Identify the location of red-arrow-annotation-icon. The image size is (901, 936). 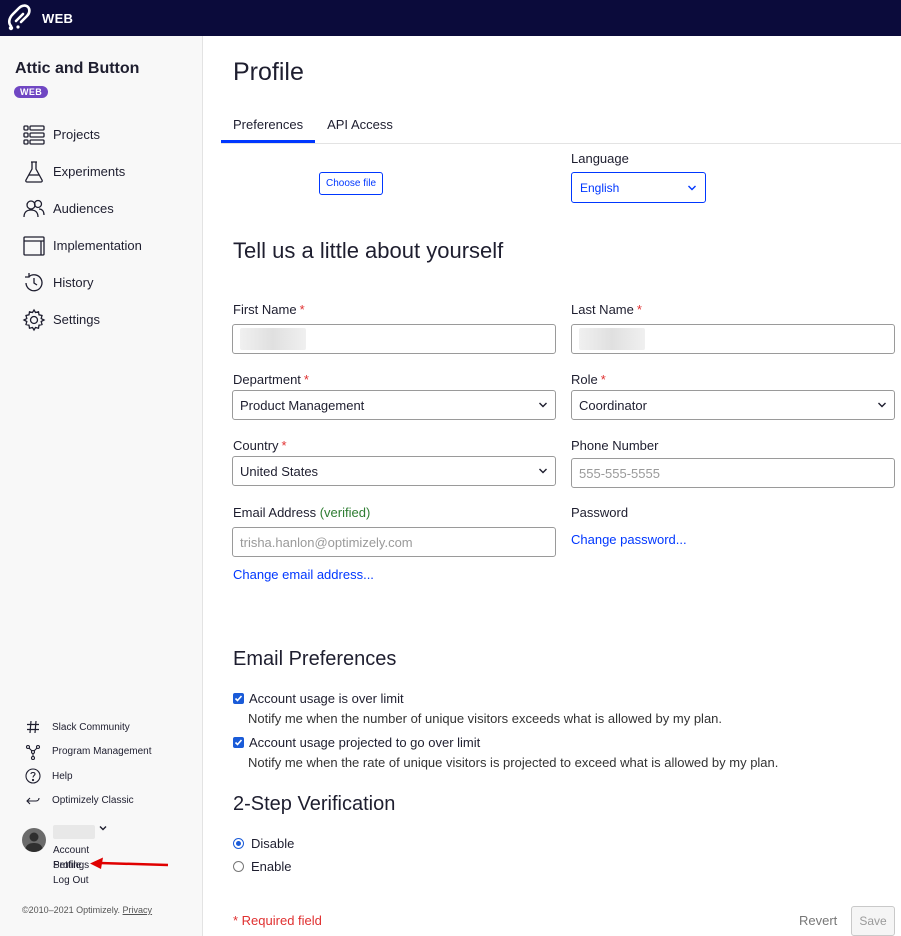
(129, 863).